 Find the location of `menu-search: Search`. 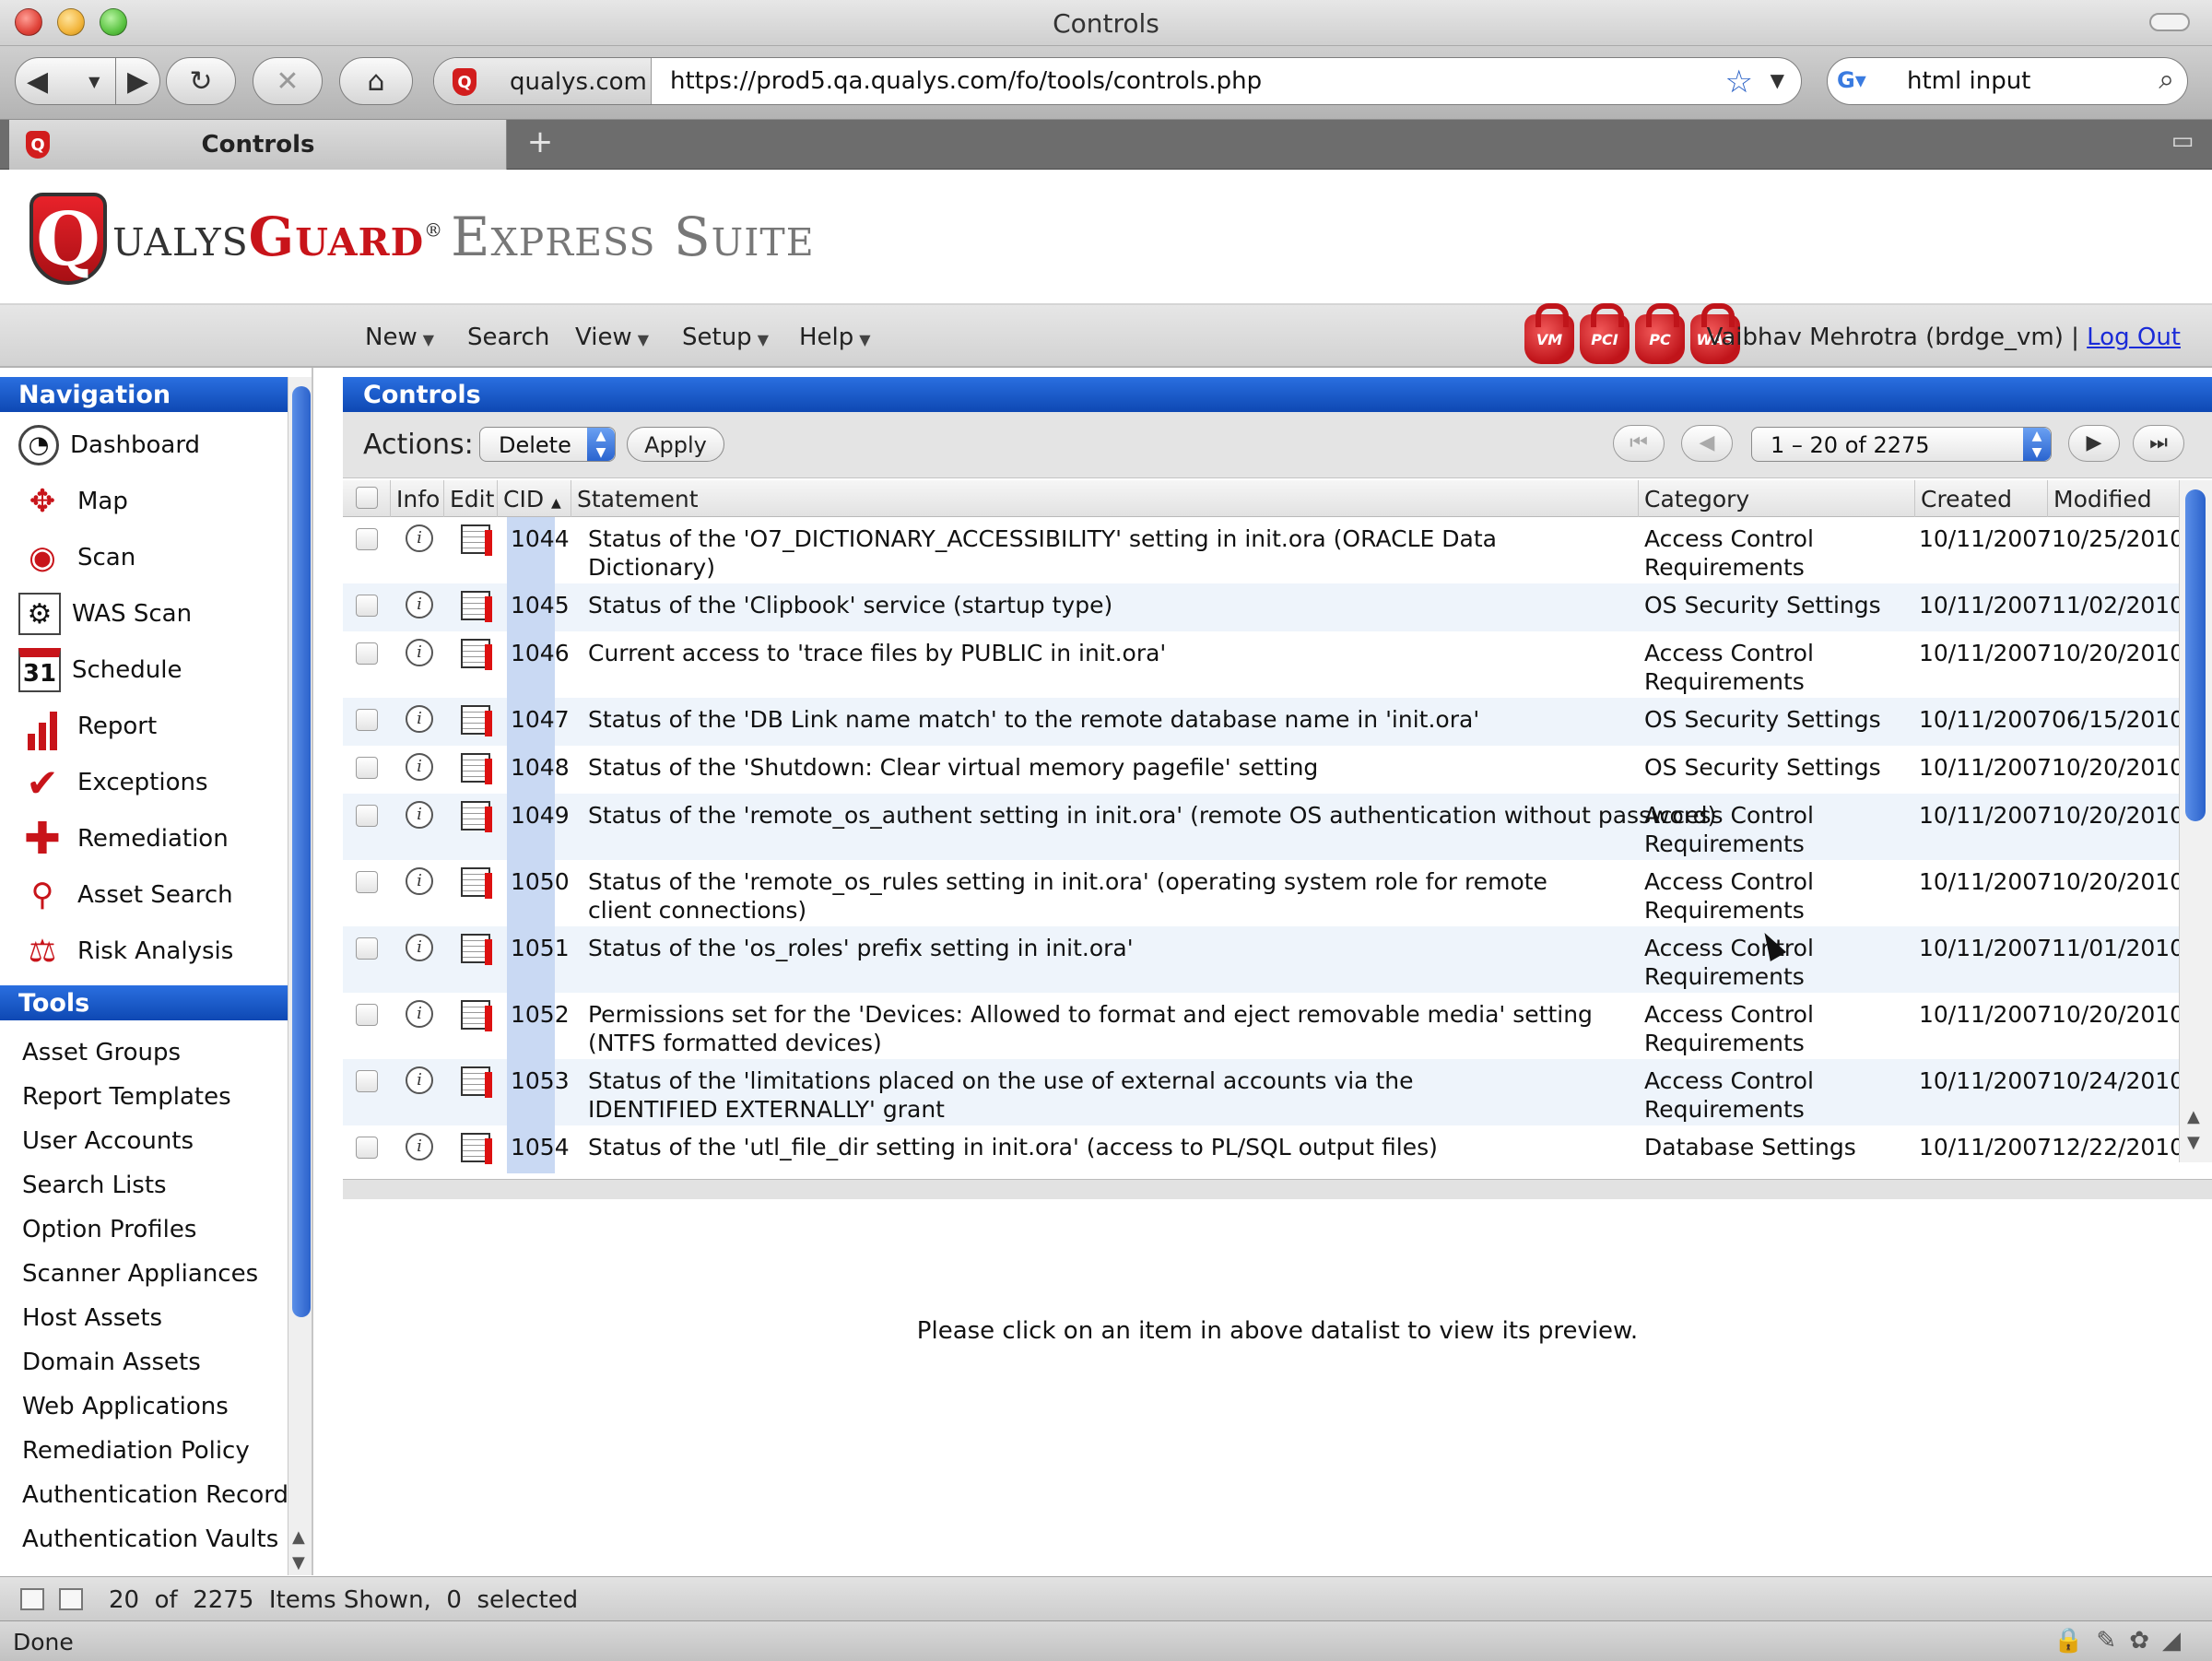

menu-search: Search is located at coordinates (508, 338).